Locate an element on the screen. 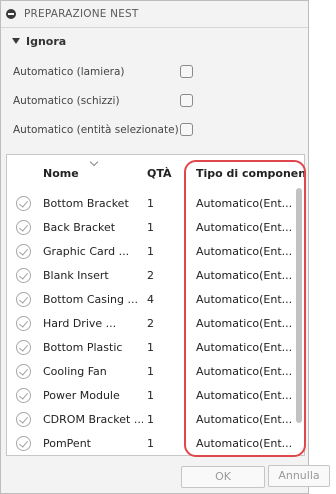 This screenshot has width=336, height=494. cell-name: Bottom Plastic is located at coordinates (83, 347).